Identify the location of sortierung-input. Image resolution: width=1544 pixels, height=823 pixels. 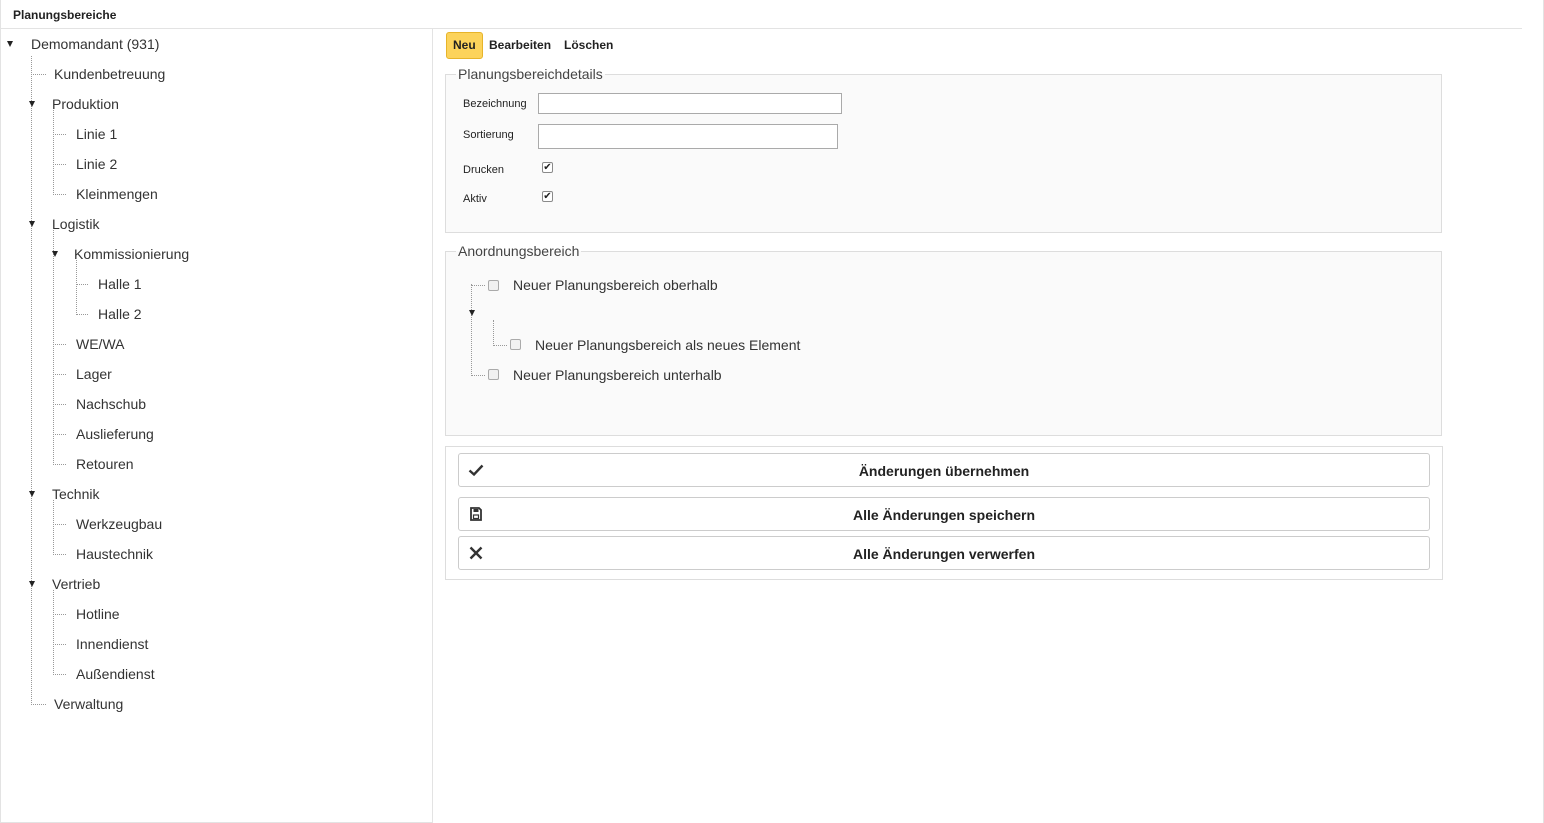
(688, 136).